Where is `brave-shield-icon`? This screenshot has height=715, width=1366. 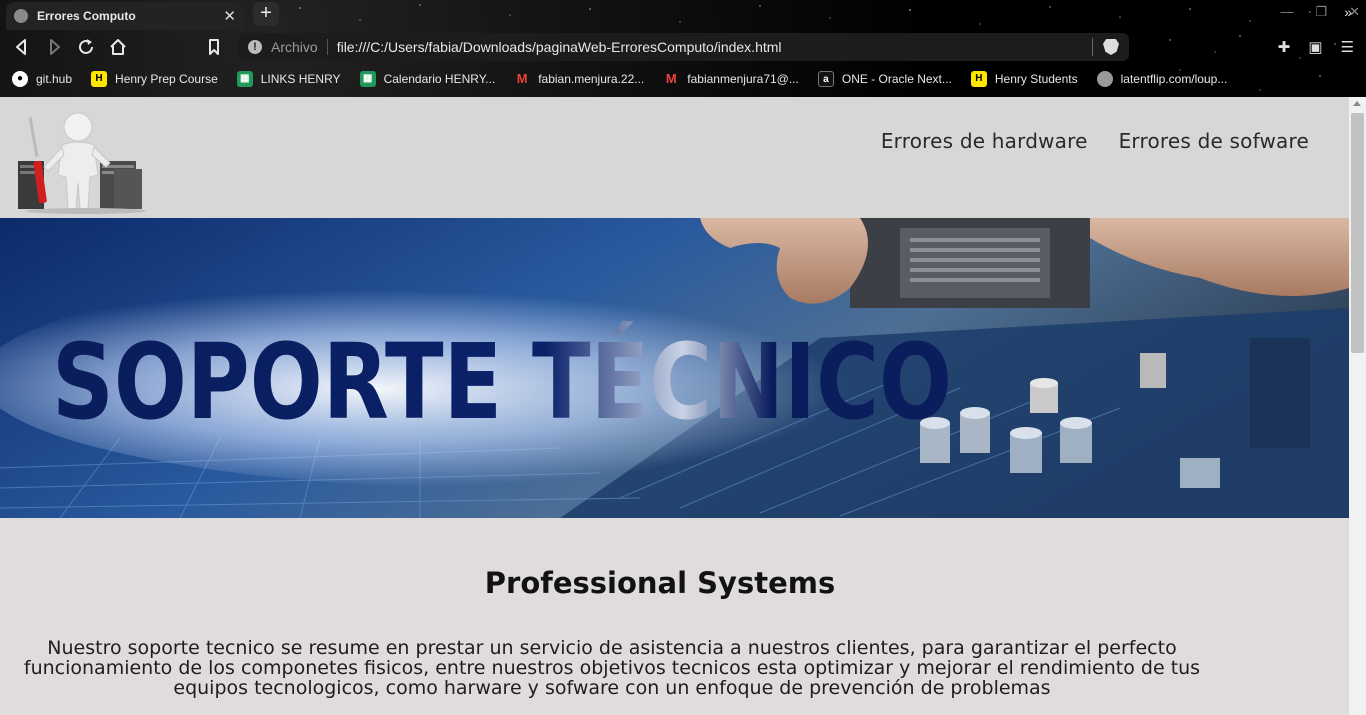 brave-shield-icon is located at coordinates (1111, 47).